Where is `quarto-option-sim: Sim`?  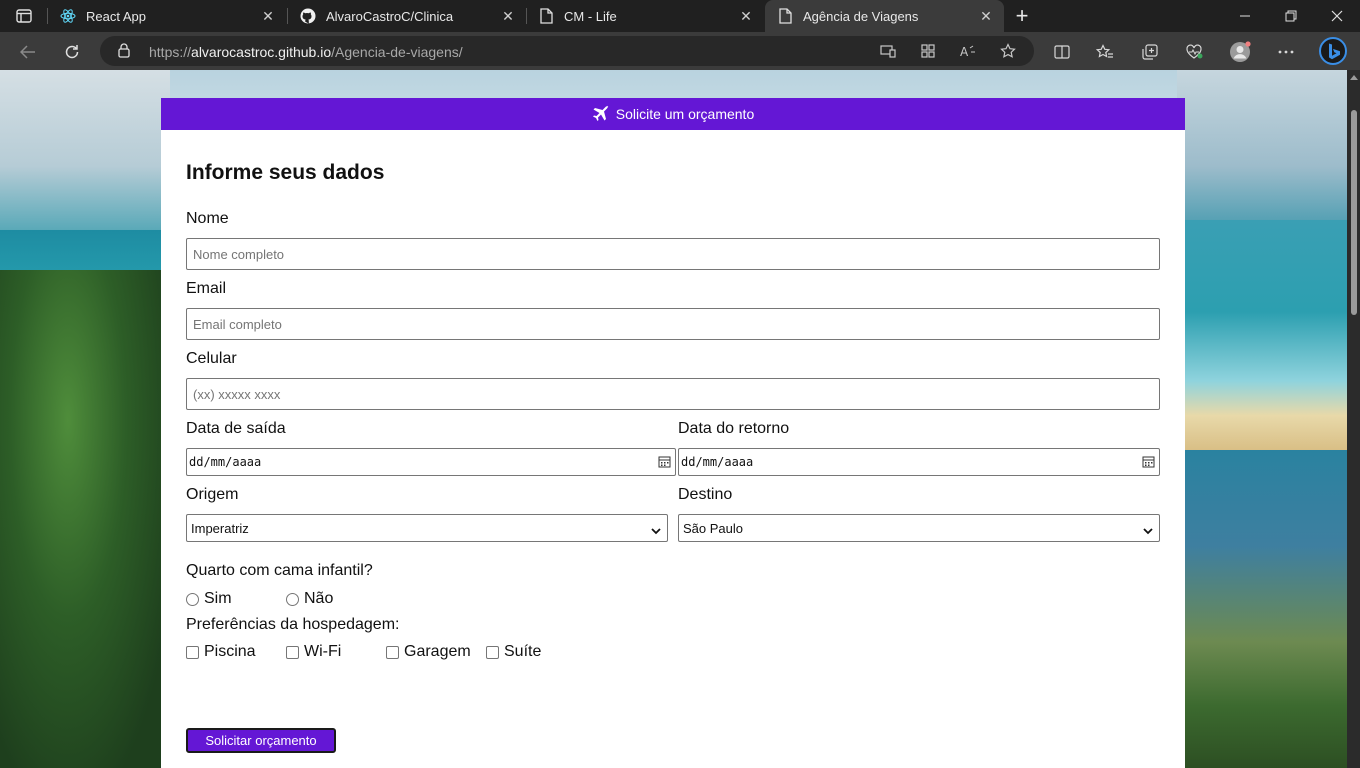
quarto-option-sim: Sim is located at coordinates (209, 599).